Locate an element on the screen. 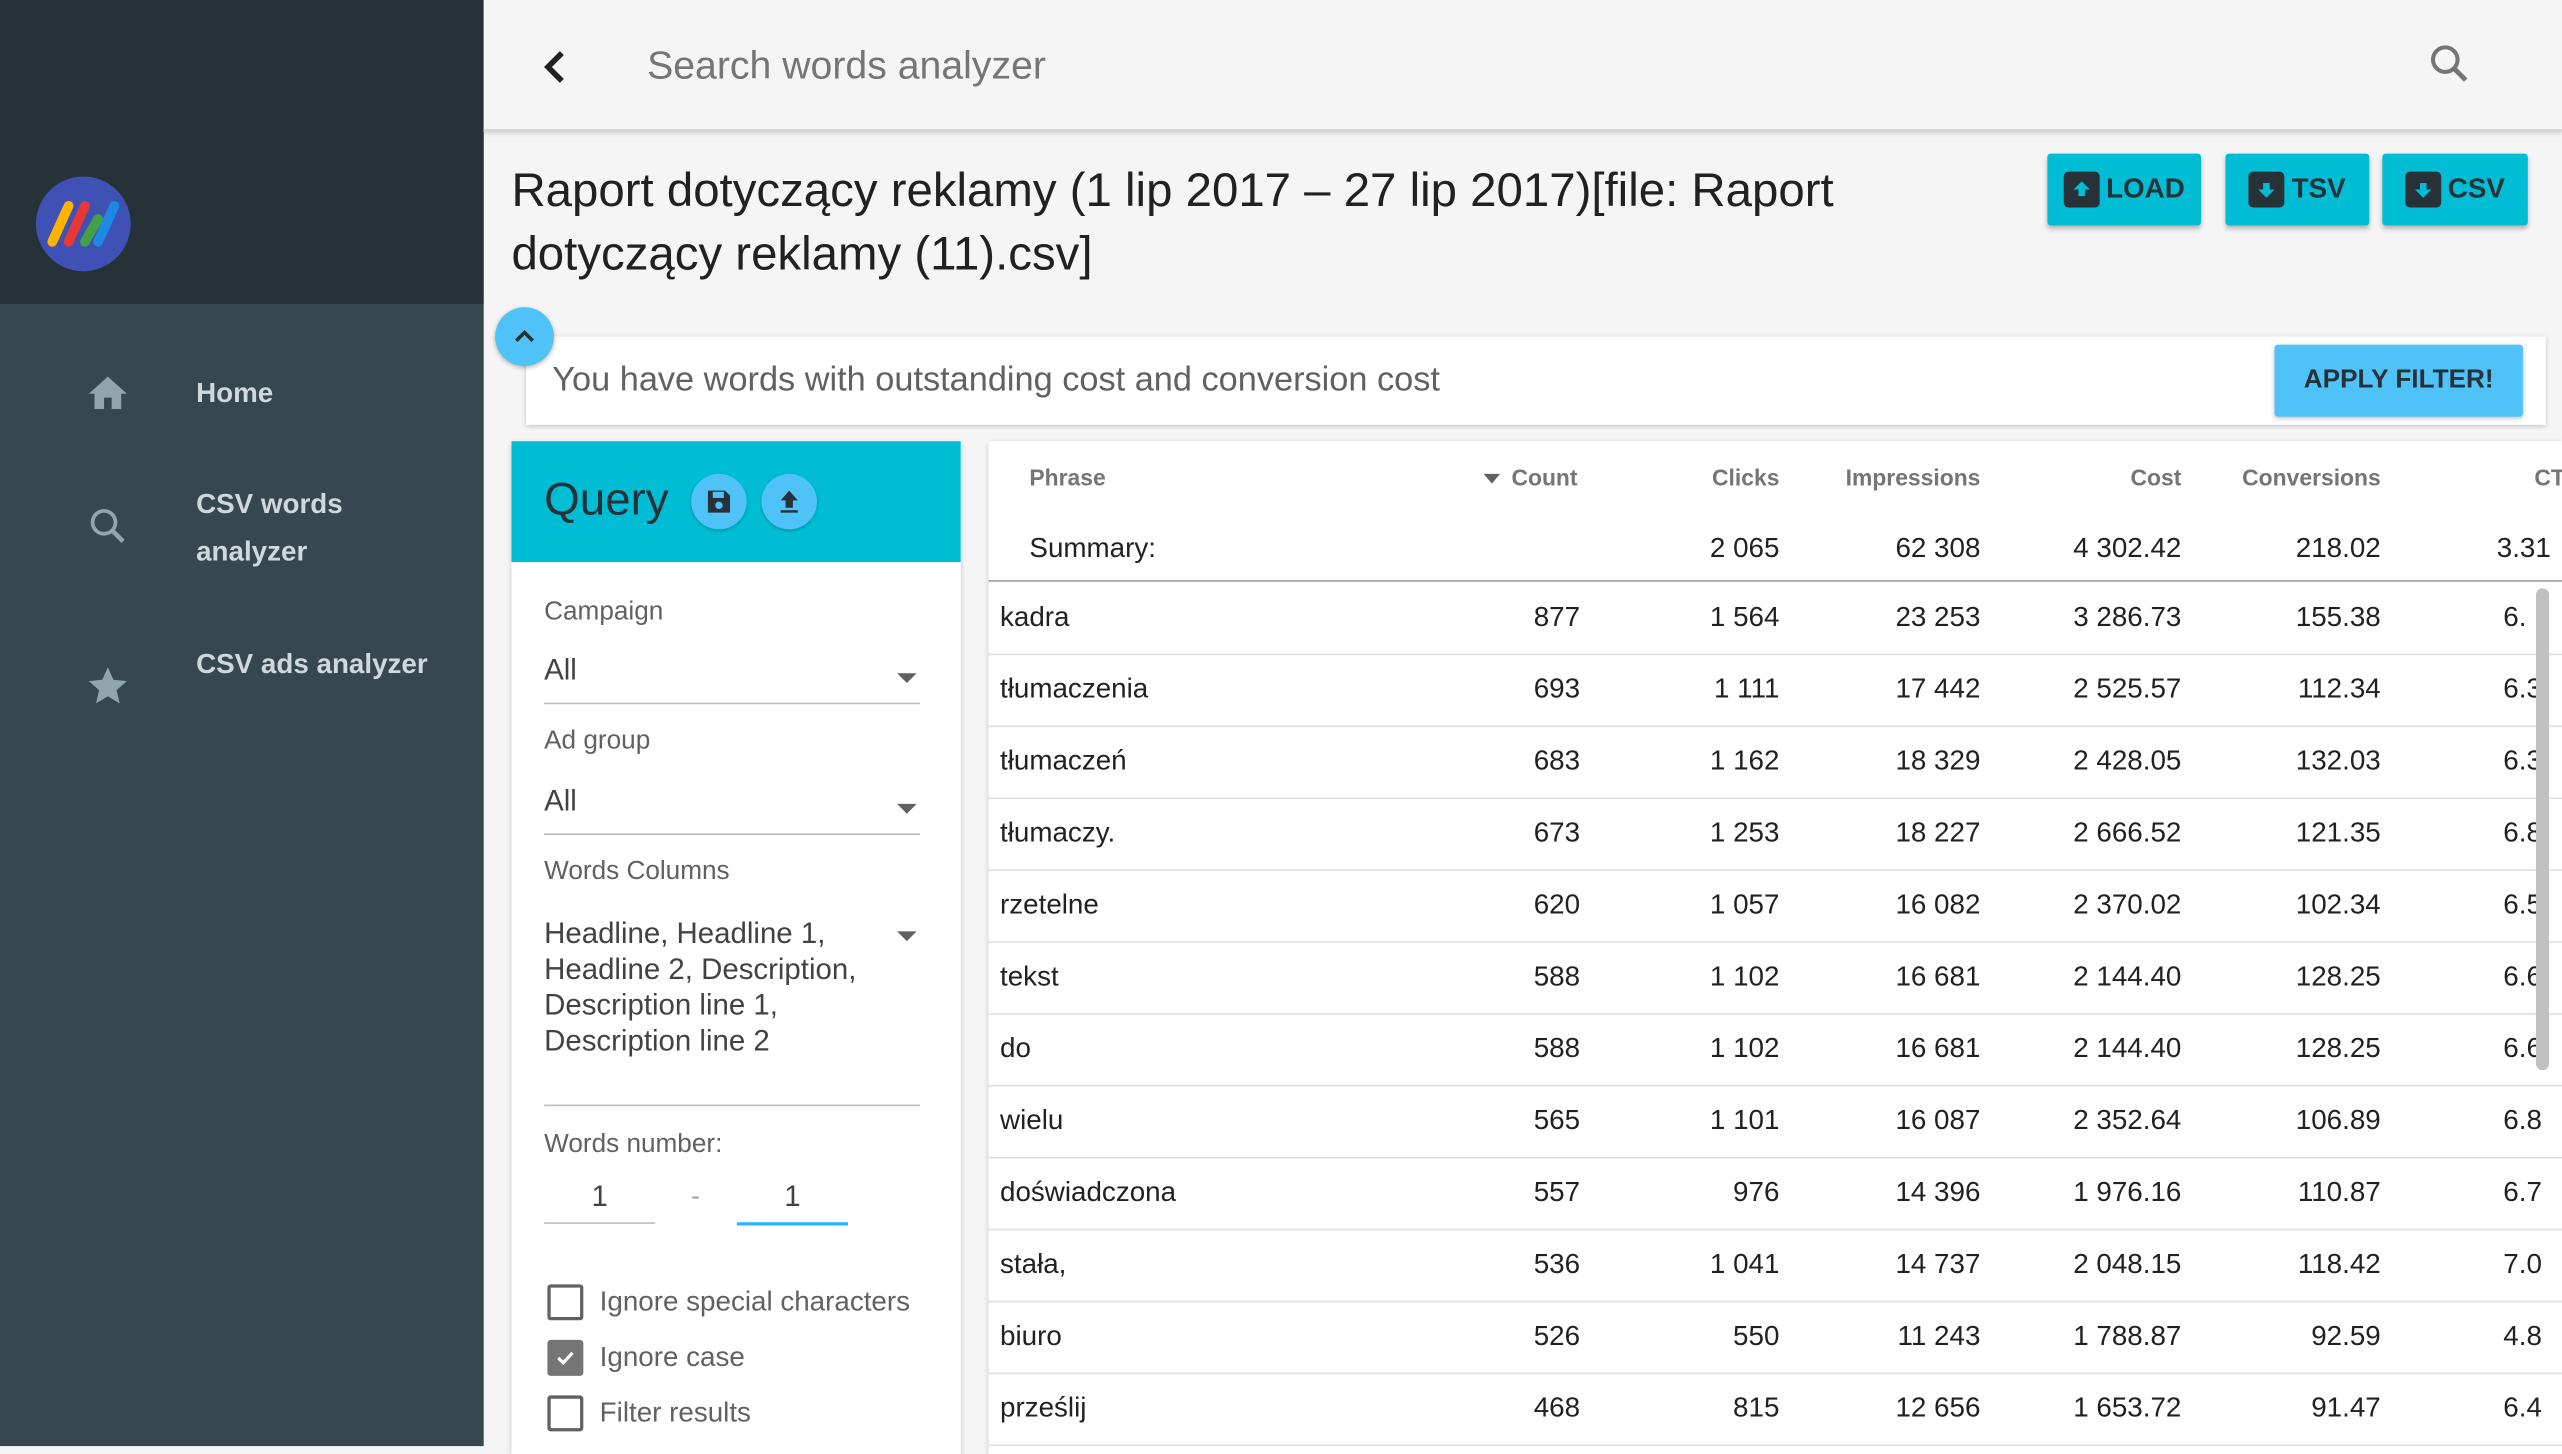 Image resolution: width=2562 pixels, height=1454 pixels. back-button is located at coordinates (557, 67).